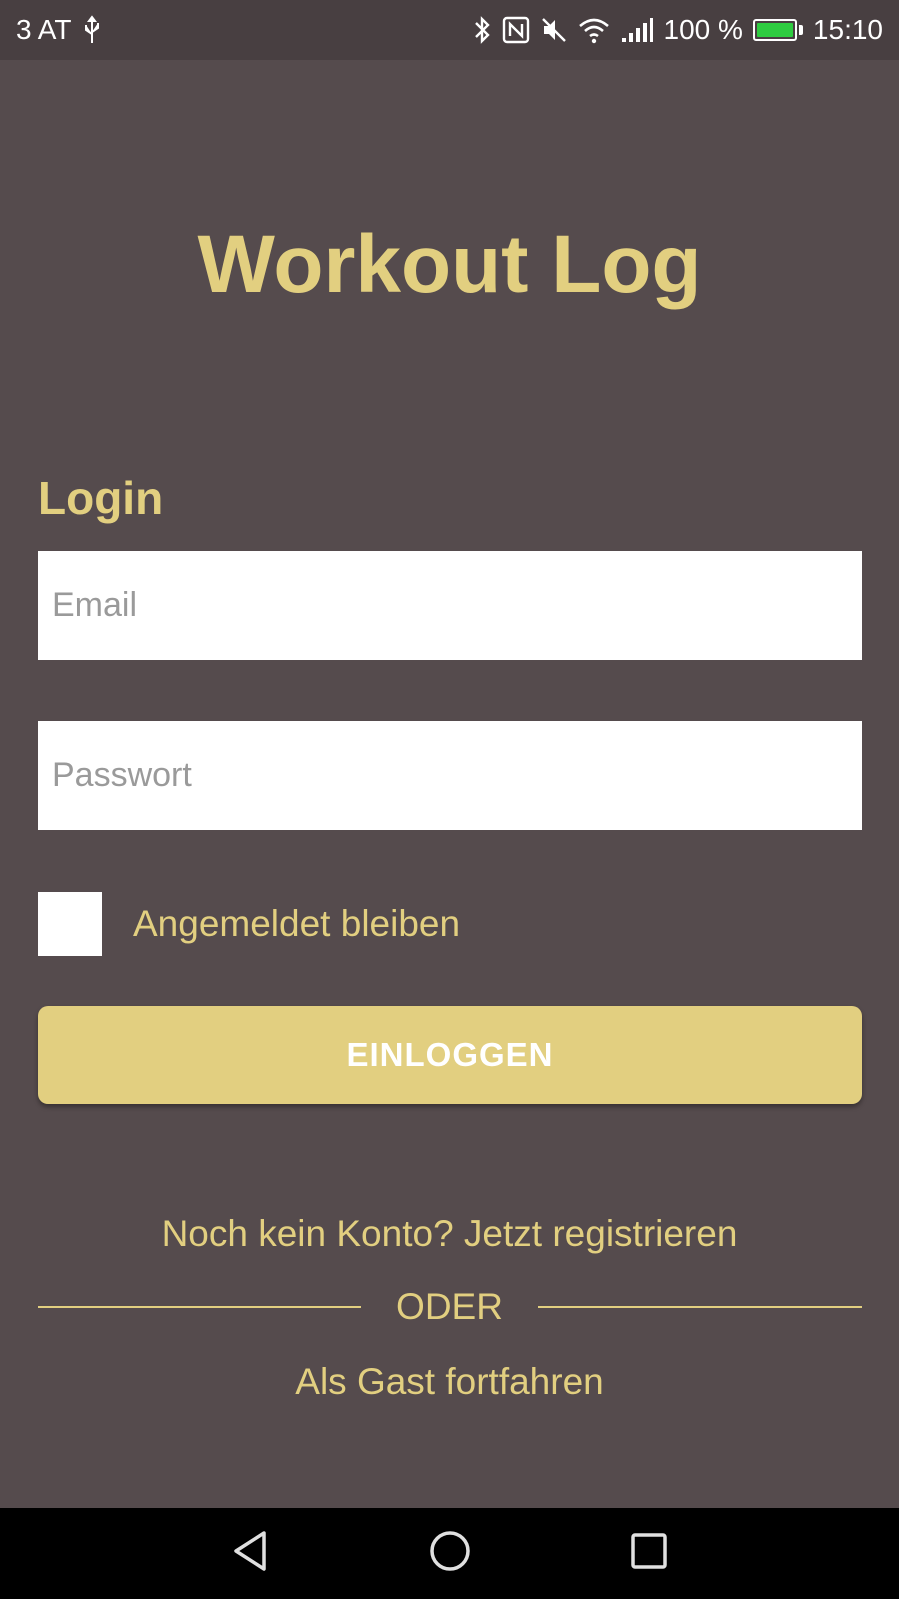 This screenshot has height=1599, width=899. I want to click on wifi-icon, so click(594, 30).